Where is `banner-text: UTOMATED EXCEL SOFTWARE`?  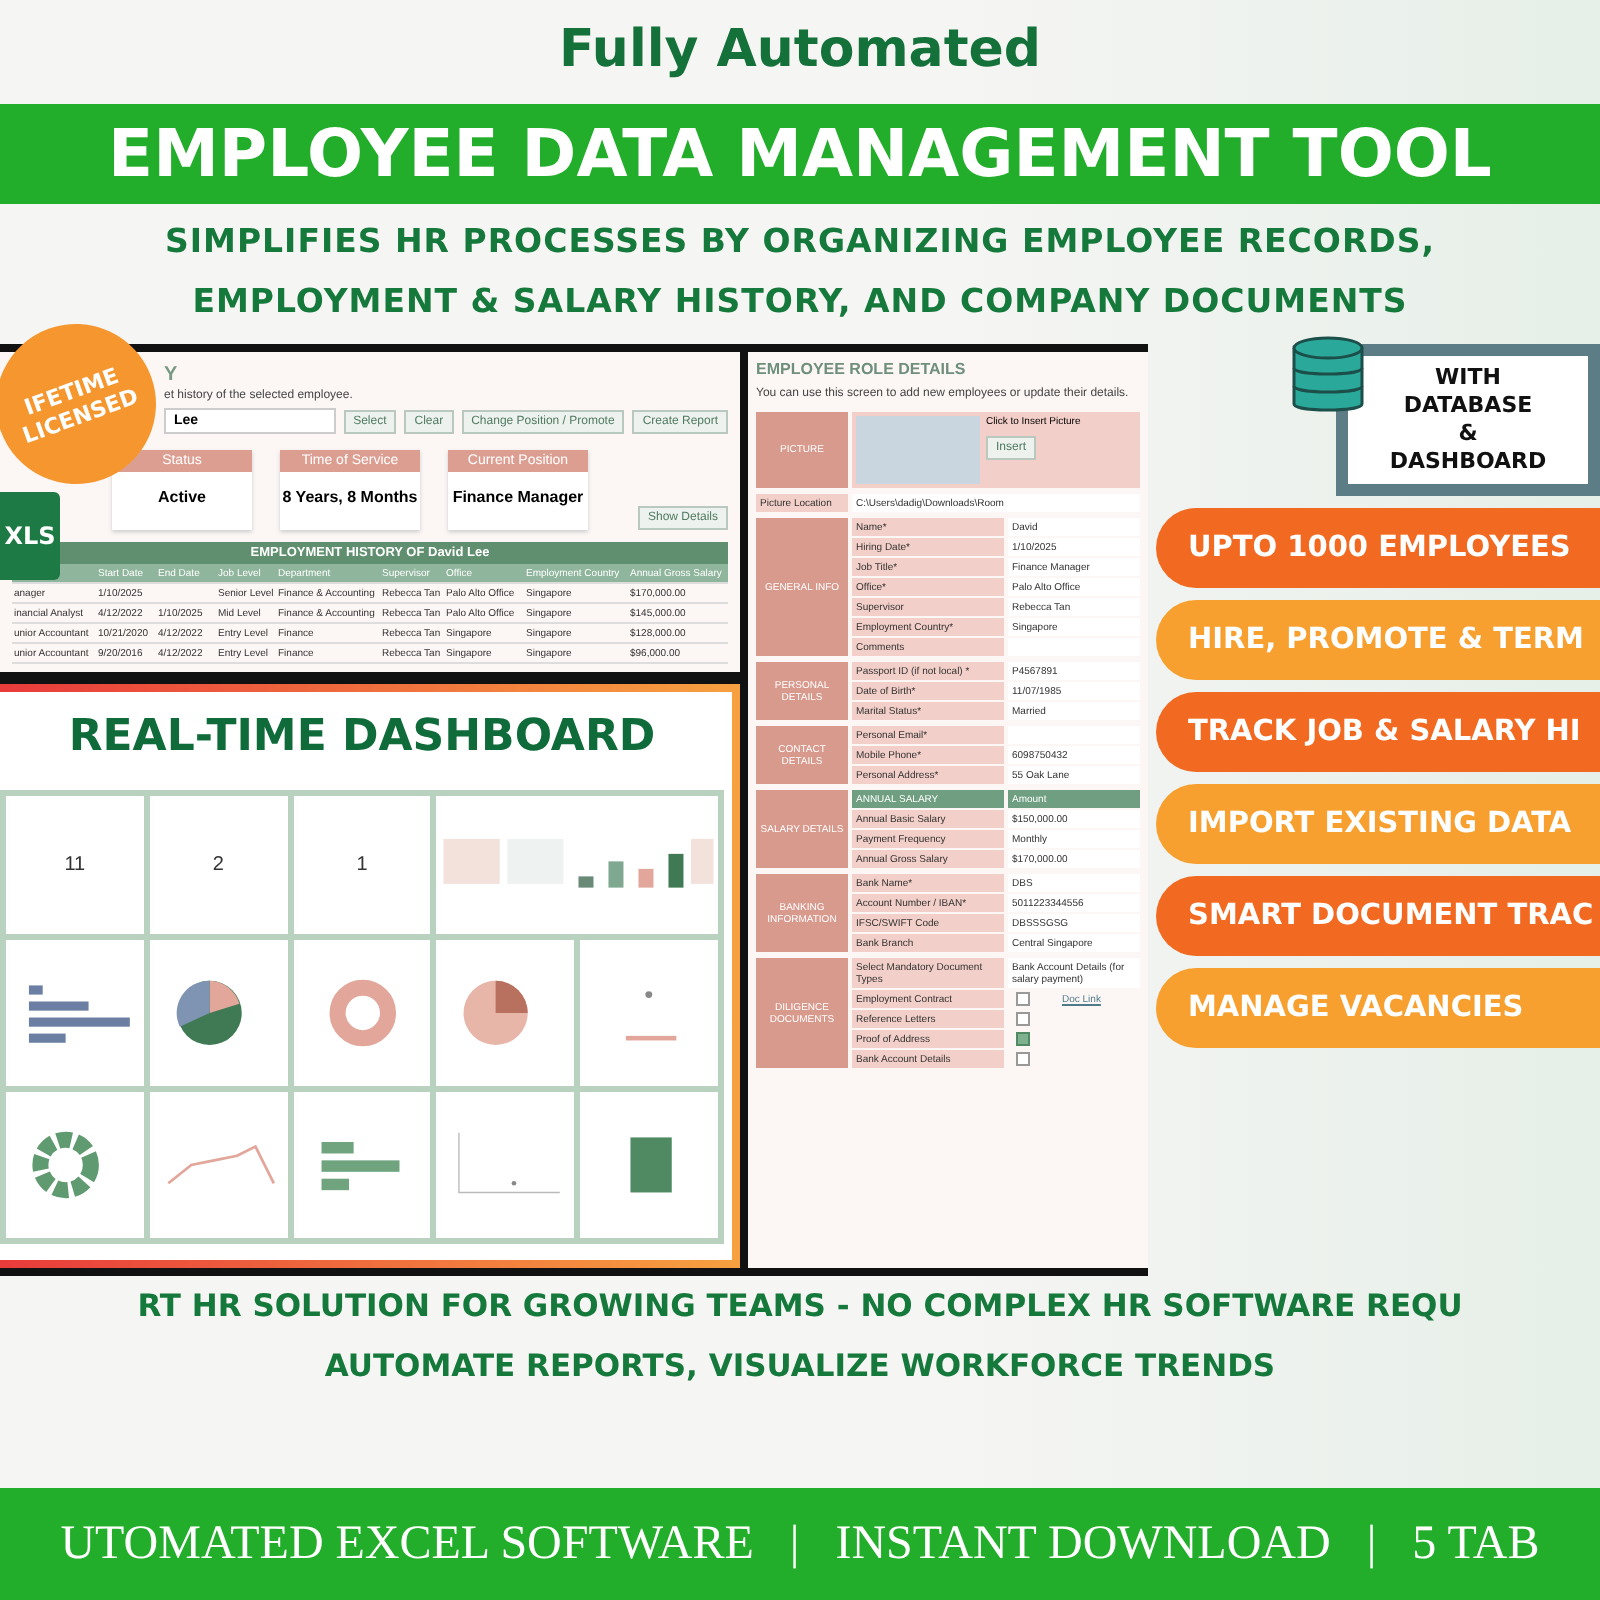
banner-text: UTOMATED EXCEL SOFTWARE is located at coordinates (407, 1544).